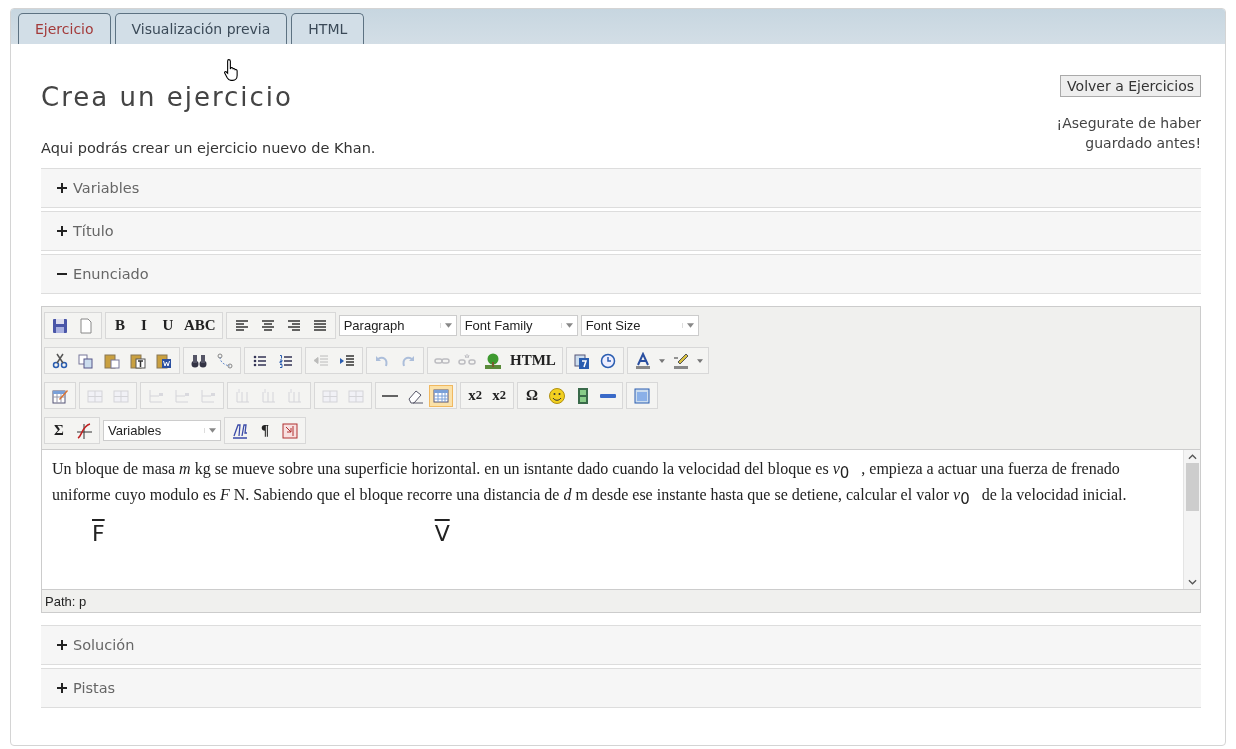 The width and height of the screenshot is (1236, 749). What do you see at coordinates (94, 688) in the screenshot?
I see `section-label: Pistas` at bounding box center [94, 688].